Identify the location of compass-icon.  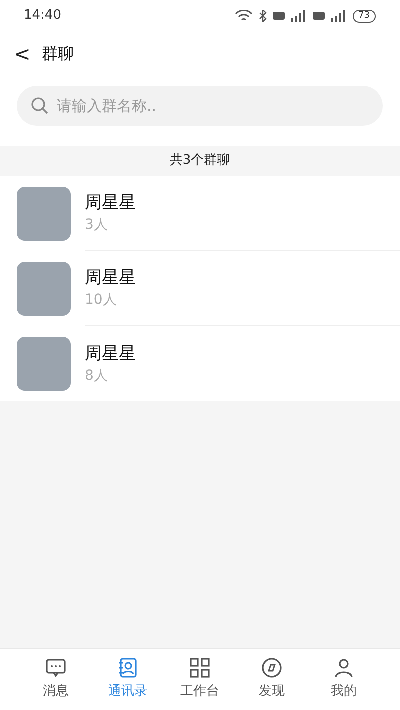
(272, 668).